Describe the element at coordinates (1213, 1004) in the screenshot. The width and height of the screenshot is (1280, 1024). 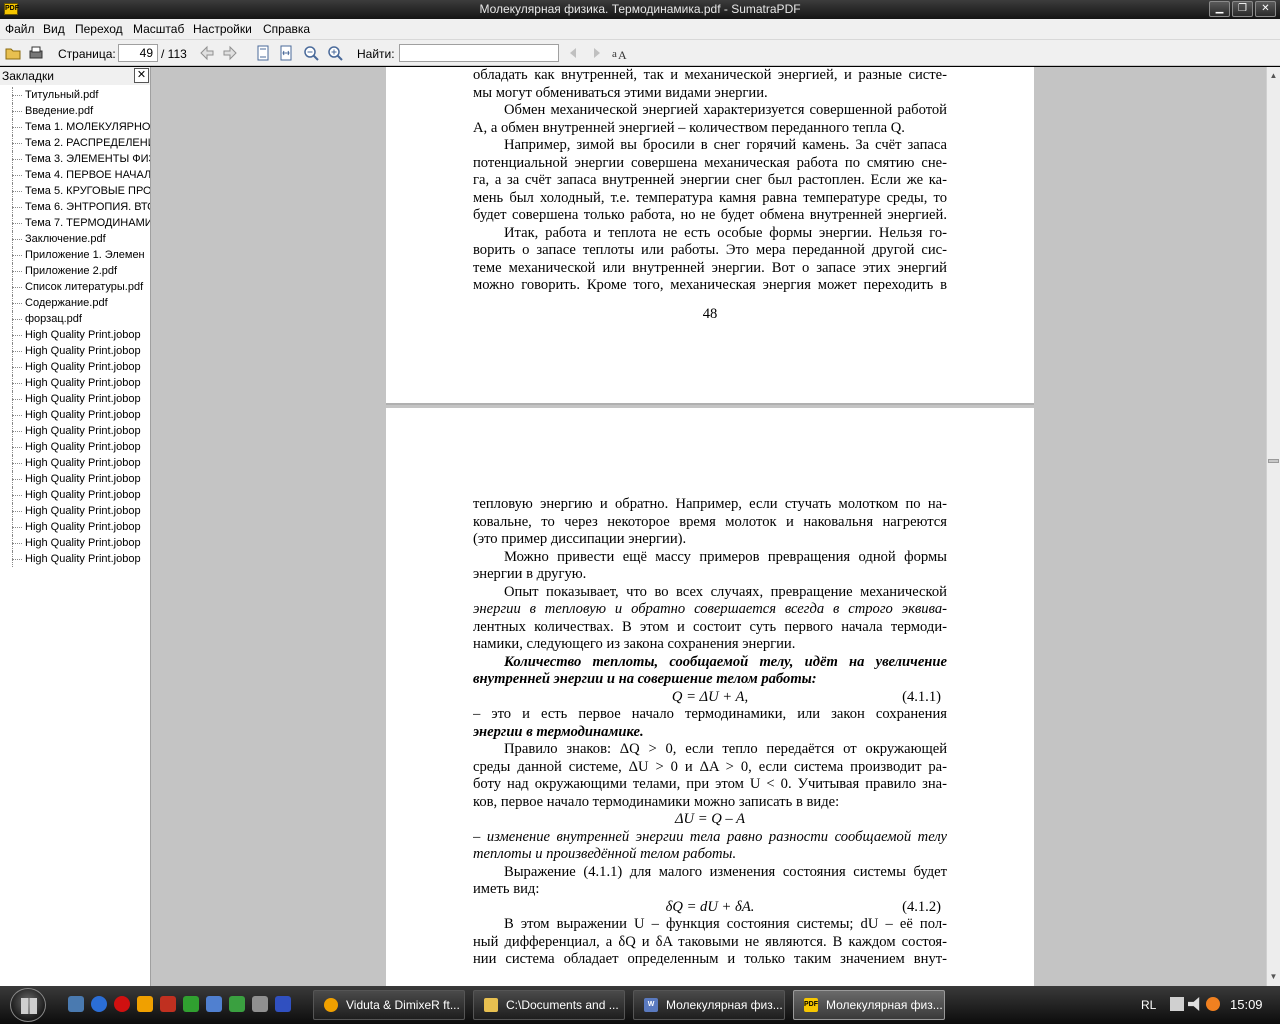
I see `tray-app-icon` at that location.